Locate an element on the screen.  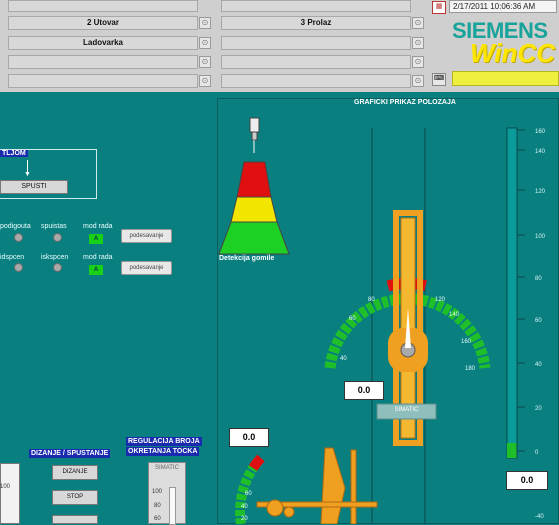
slider-track is located at coordinates (172, 506).